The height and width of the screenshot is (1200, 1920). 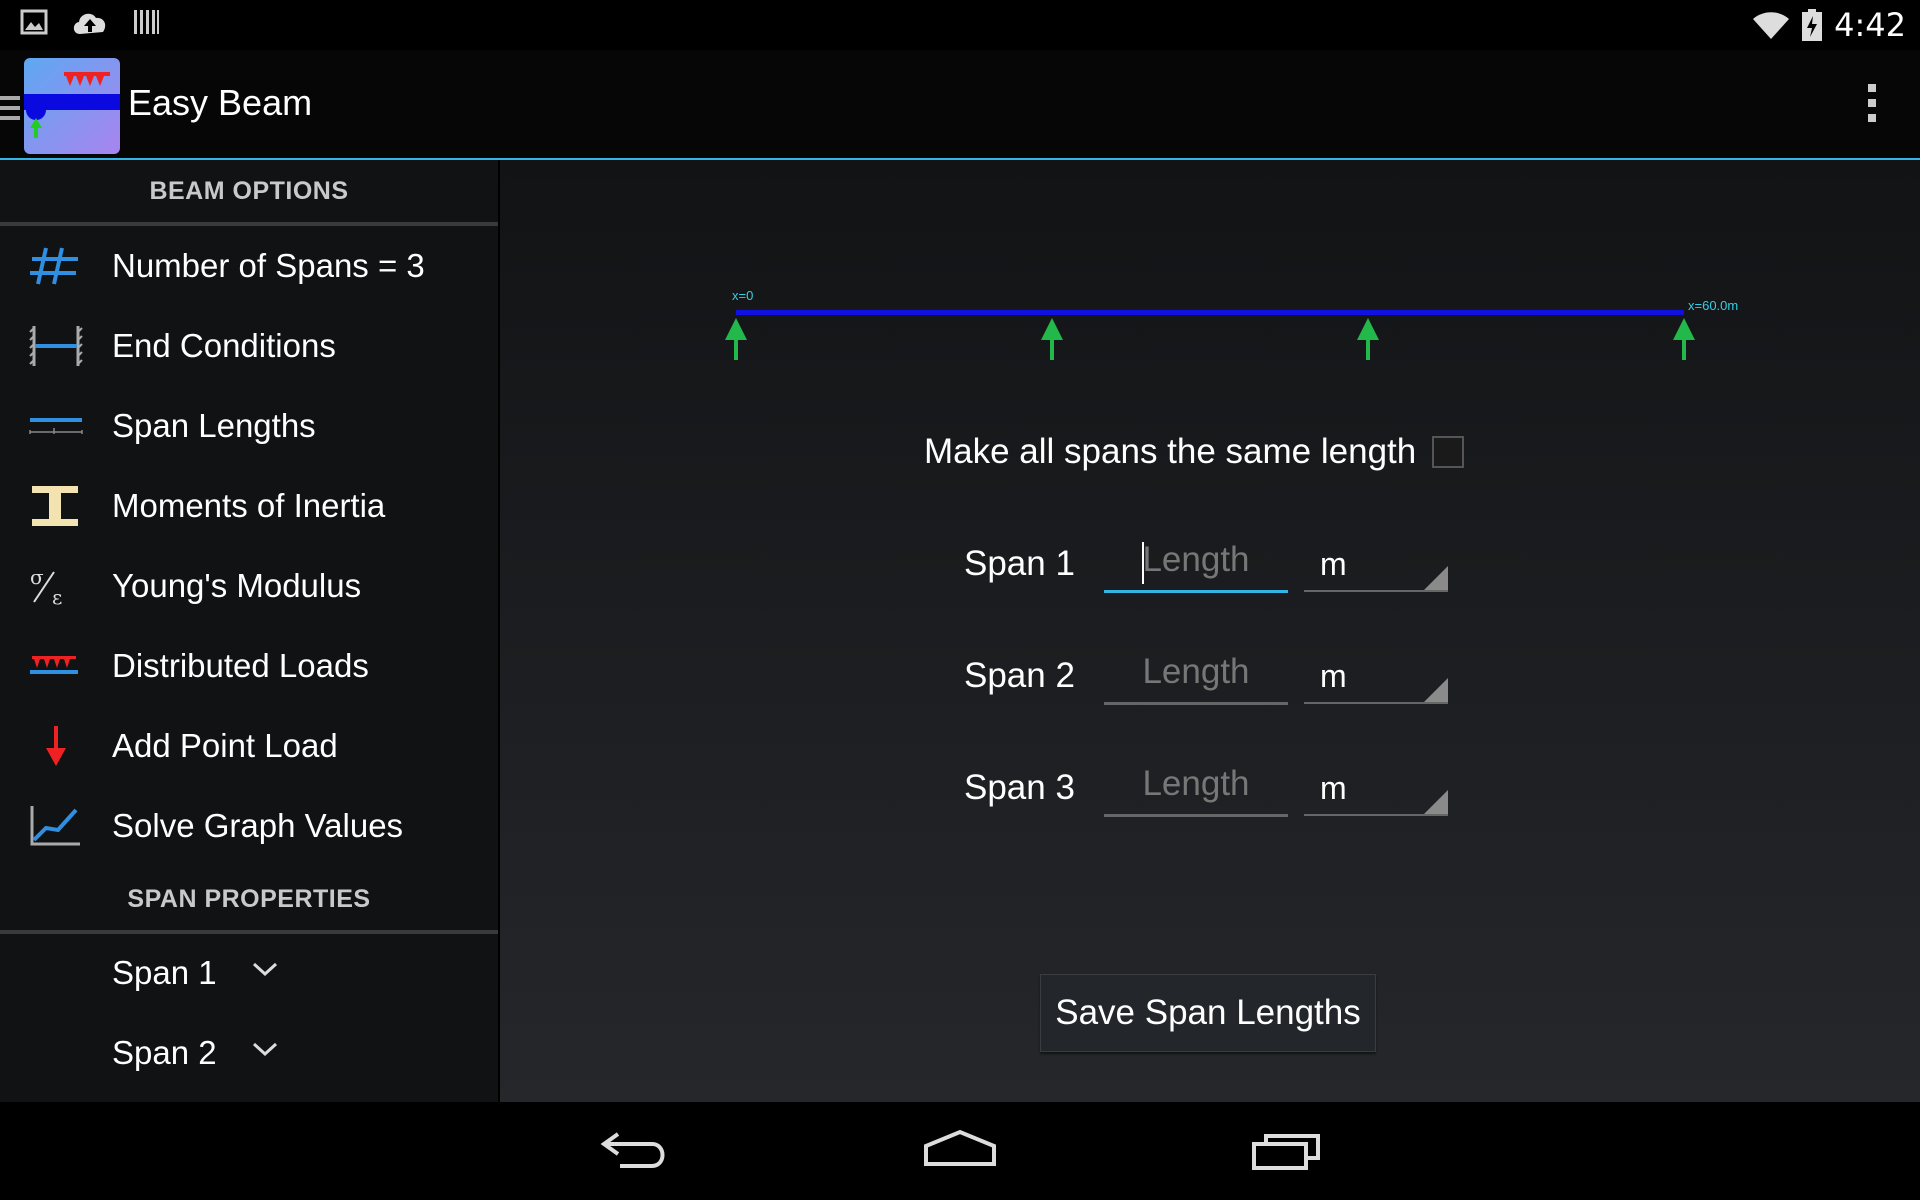 I want to click on hash-icon, so click(x=54, y=266).